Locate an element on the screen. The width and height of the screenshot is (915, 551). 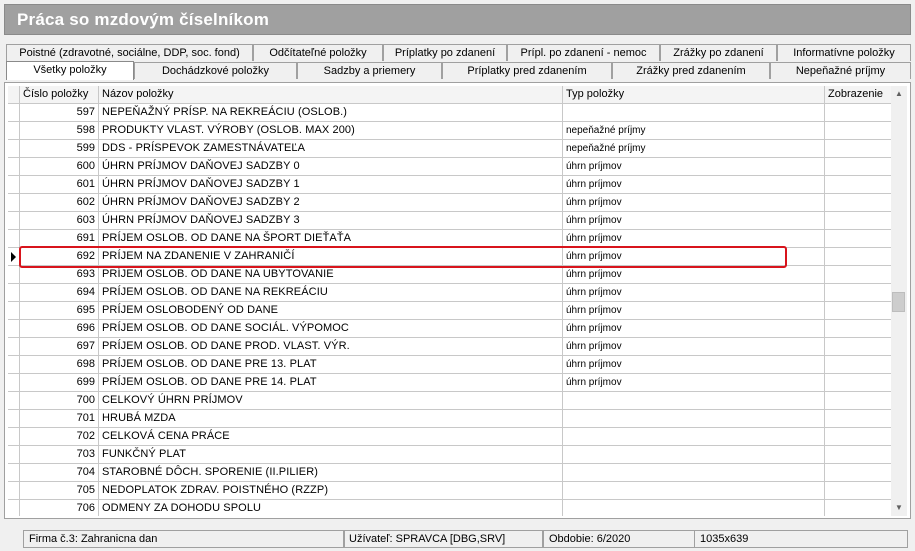
table-row: 700 CELKOVÝ ÚHRN PRÍJMOV is located at coordinates (450, 401).